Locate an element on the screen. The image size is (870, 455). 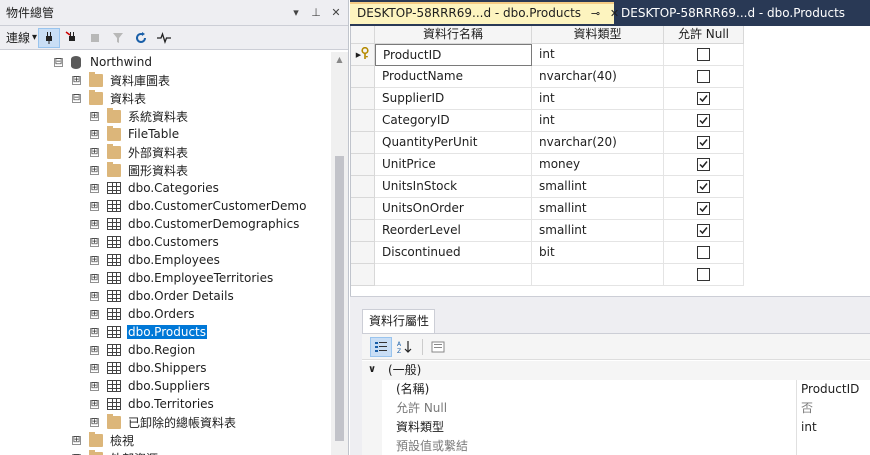
property-value is located at coordinates (833, 446).